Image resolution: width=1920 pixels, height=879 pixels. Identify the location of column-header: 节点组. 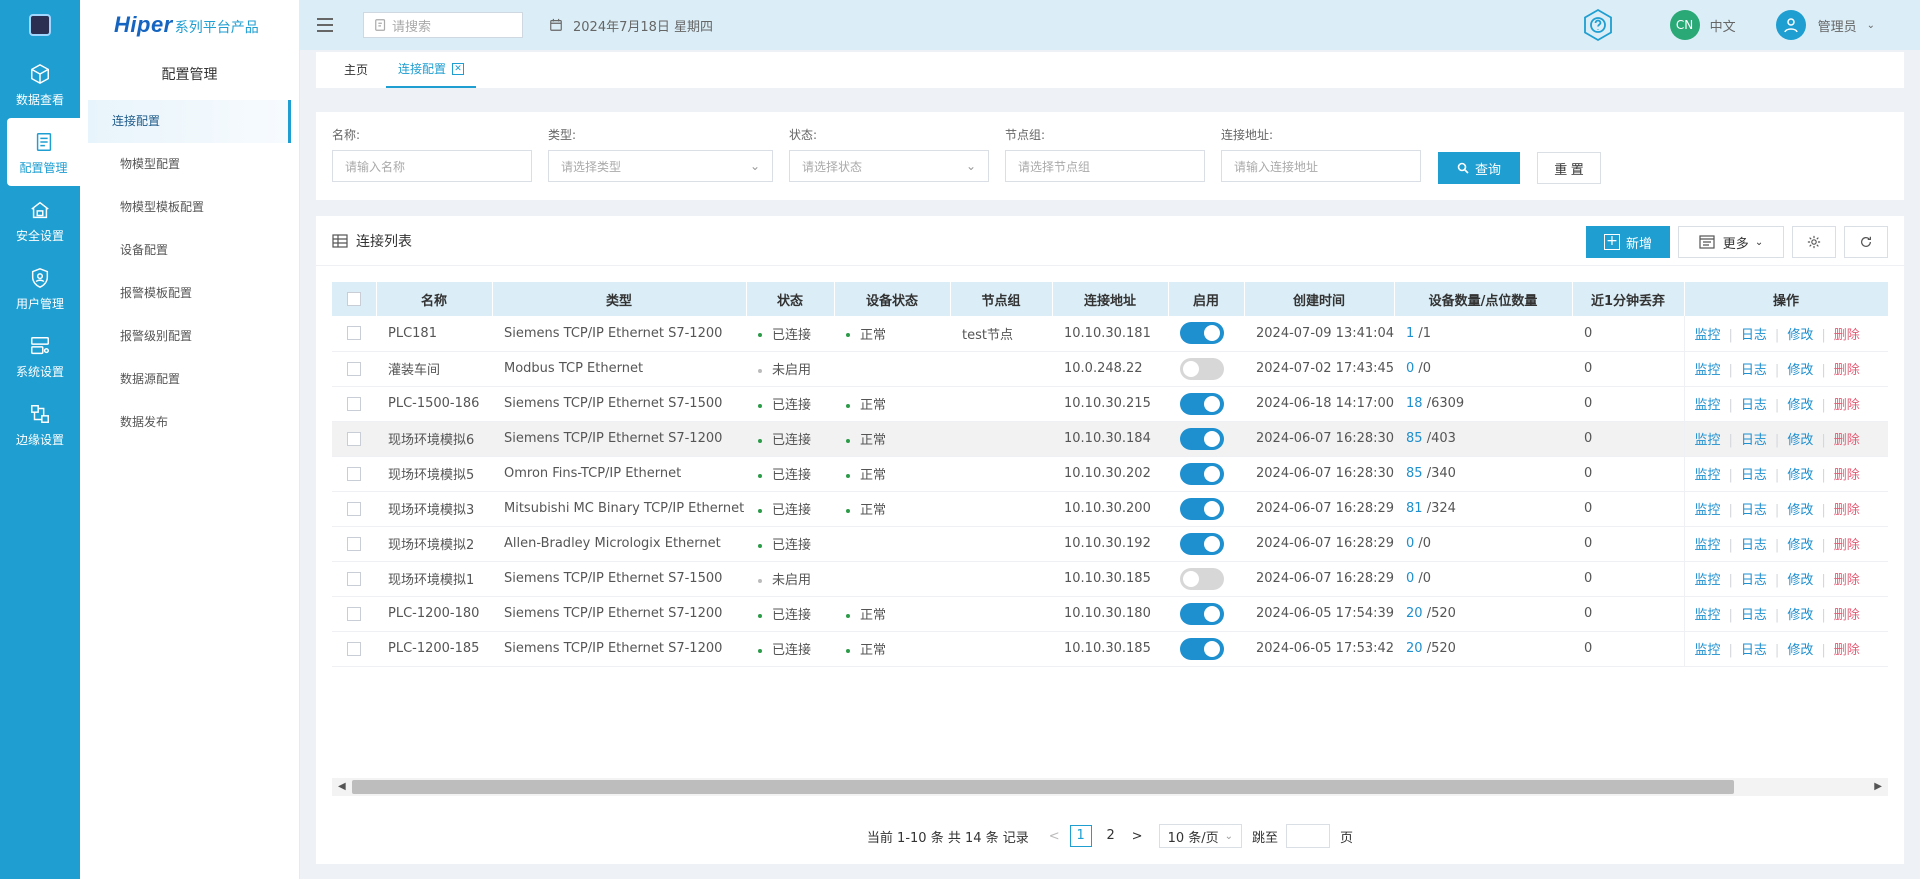
(1001, 299).